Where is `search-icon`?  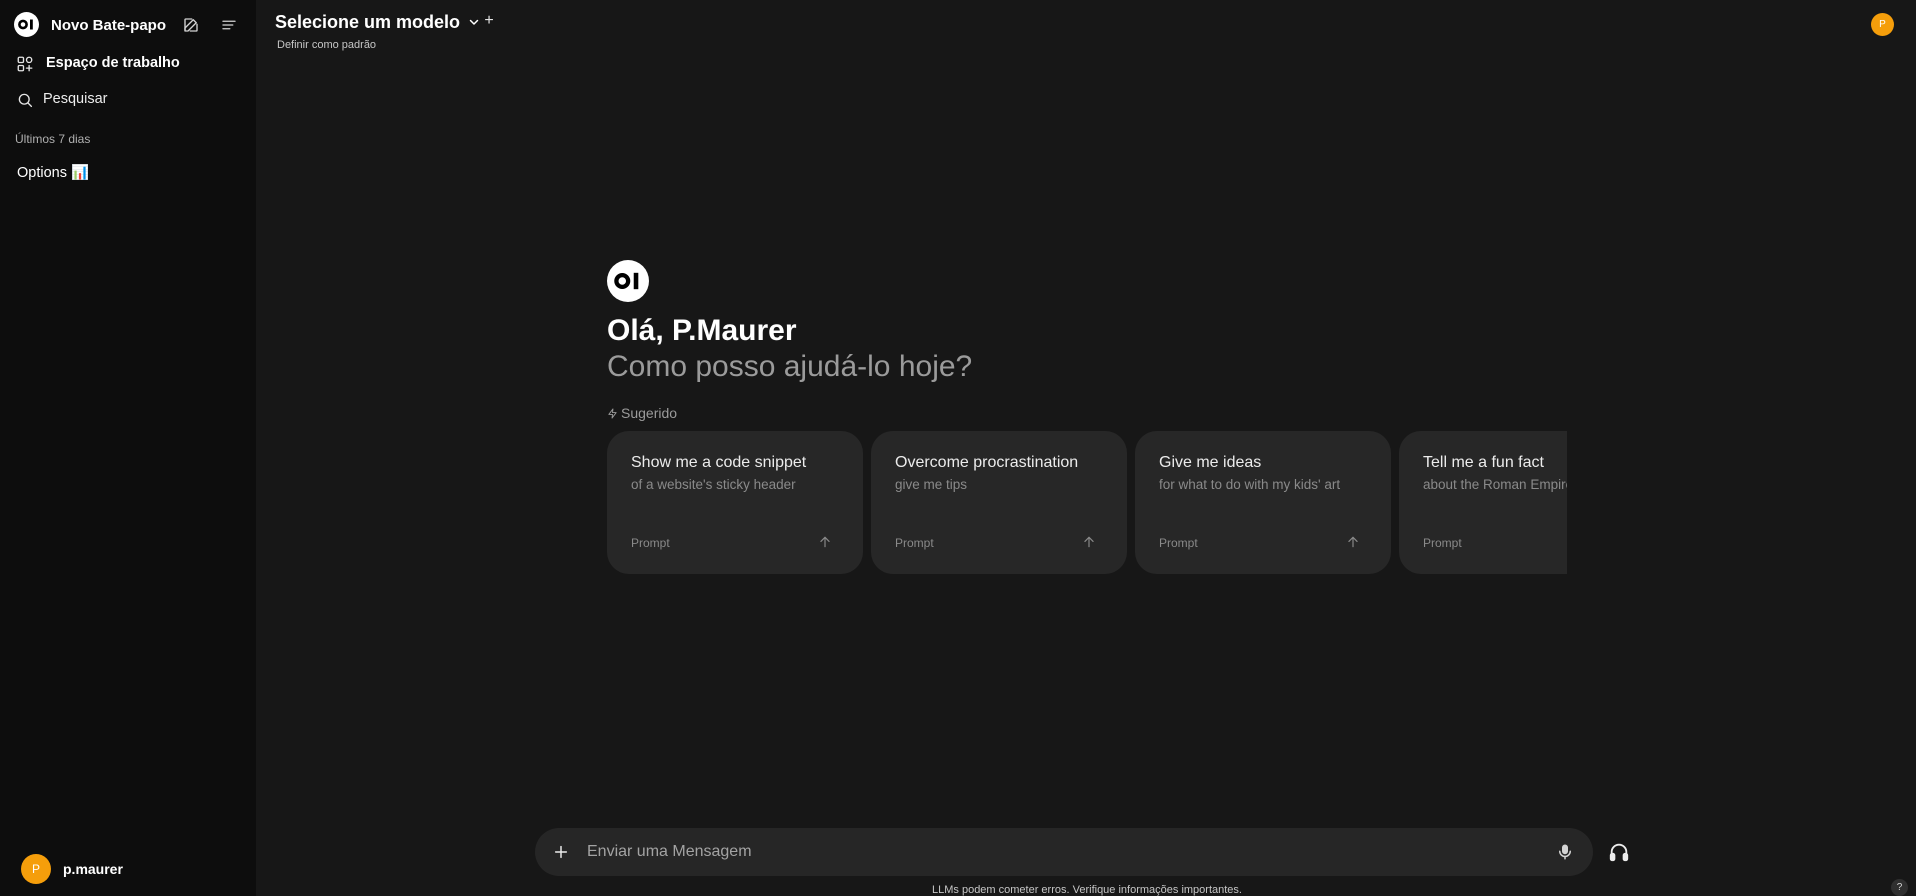 search-icon is located at coordinates (25, 100).